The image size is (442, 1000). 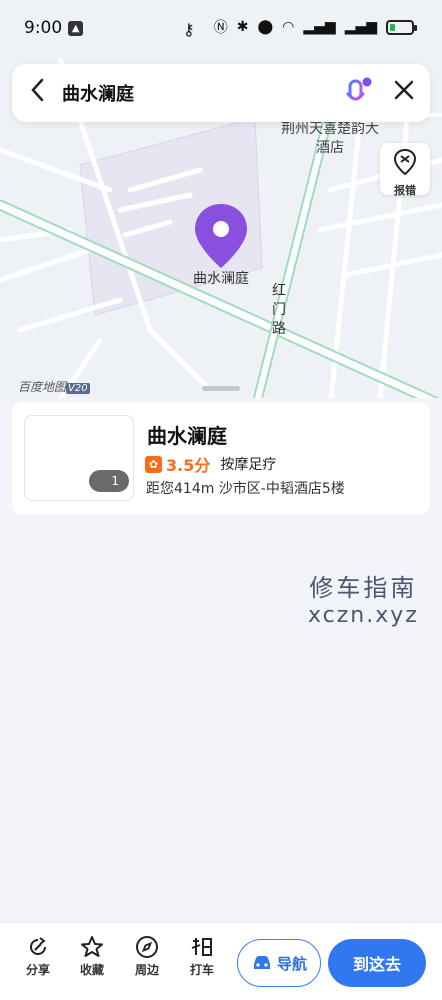 I want to click on watermark: 修车指南 xczn.xyz, so click(x=363, y=598).